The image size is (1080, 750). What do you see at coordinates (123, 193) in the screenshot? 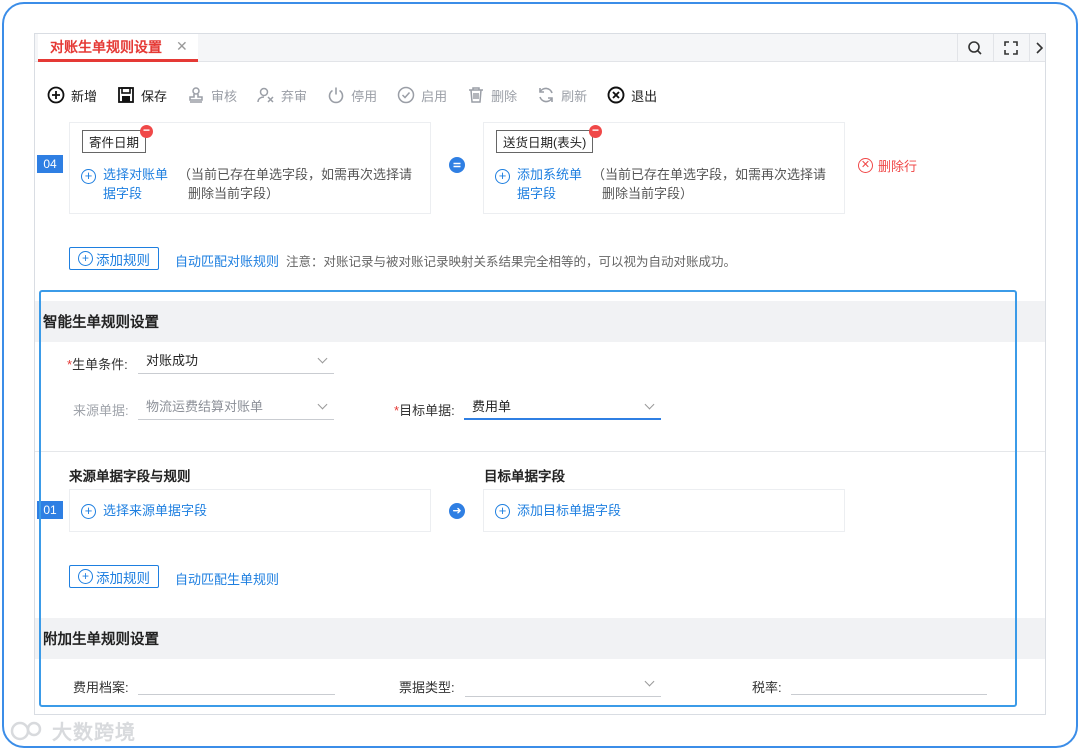
I see `select-recon-field-l2: 据字段` at bounding box center [123, 193].